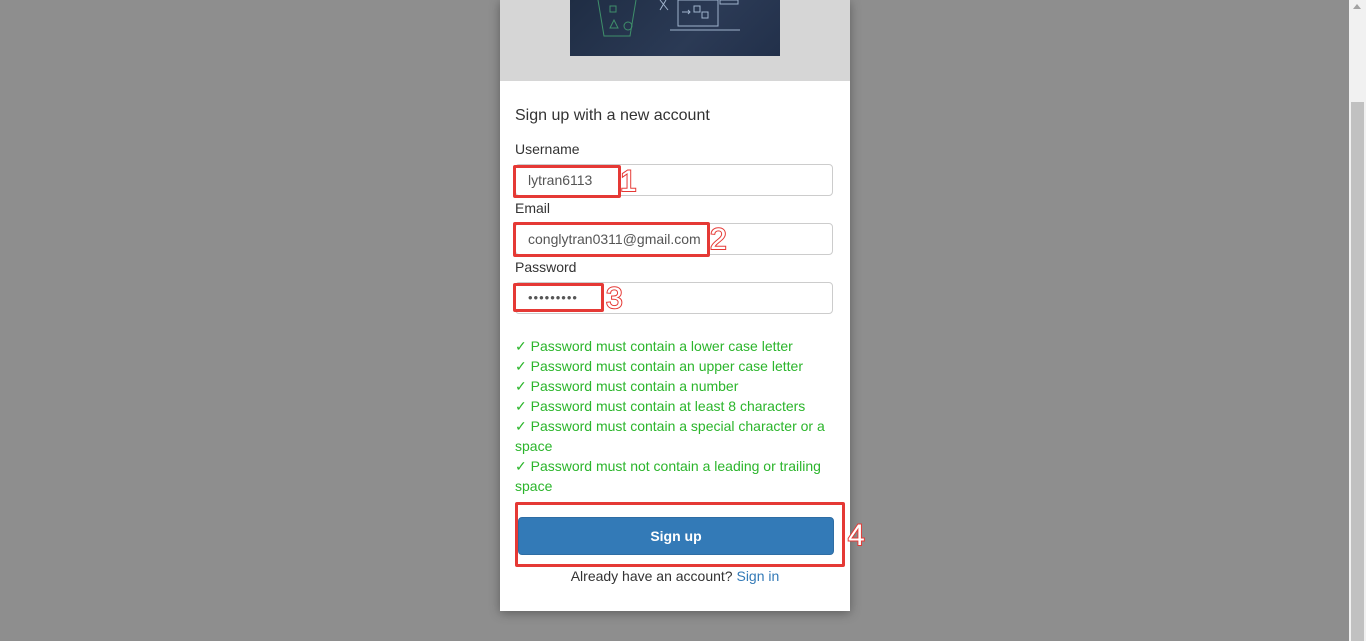 Image resolution: width=1366 pixels, height=641 pixels. What do you see at coordinates (718, 239) in the screenshot?
I see `annotation-number-2: 2` at bounding box center [718, 239].